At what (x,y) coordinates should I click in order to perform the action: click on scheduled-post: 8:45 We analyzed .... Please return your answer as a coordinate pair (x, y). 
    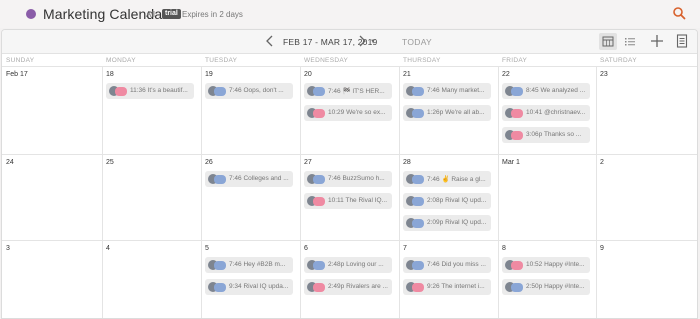
    Looking at the image, I should click on (546, 91).